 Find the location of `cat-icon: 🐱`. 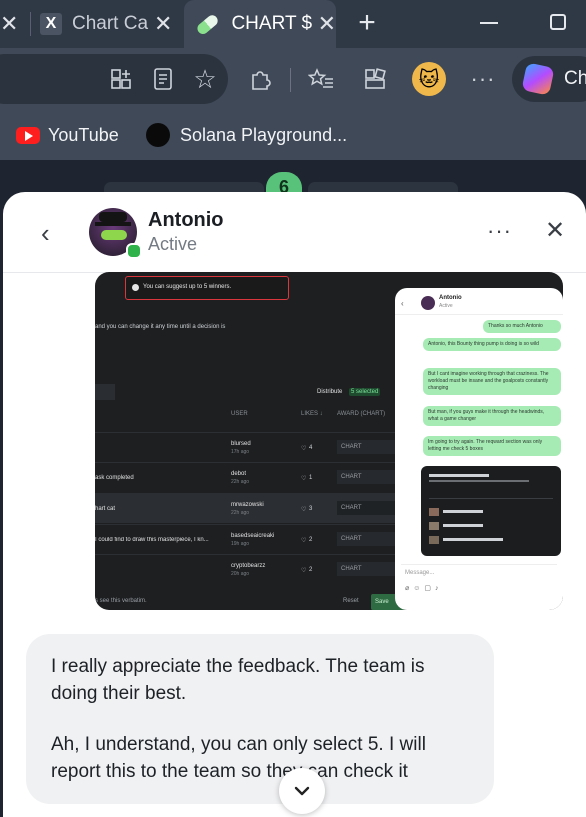

cat-icon: 🐱 is located at coordinates (429, 79).